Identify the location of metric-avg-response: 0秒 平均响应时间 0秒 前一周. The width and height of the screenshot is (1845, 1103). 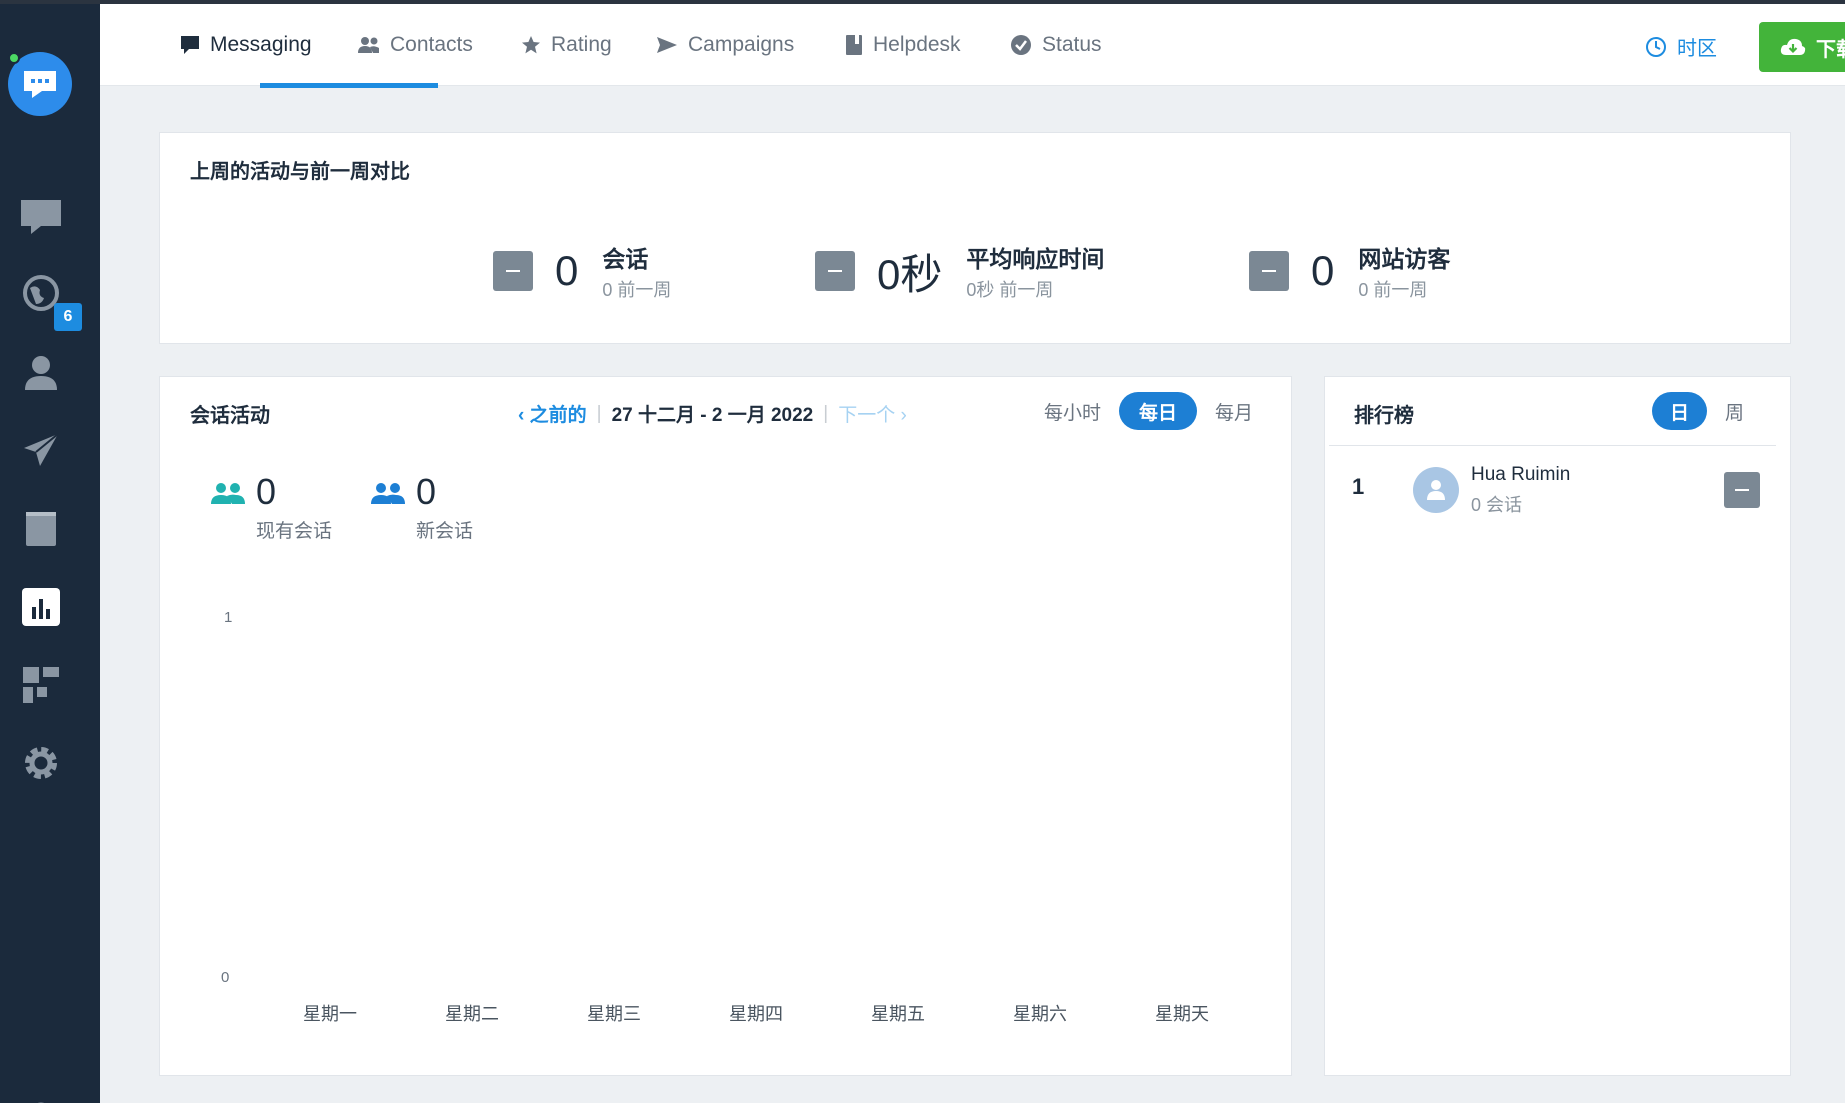
(959, 271).